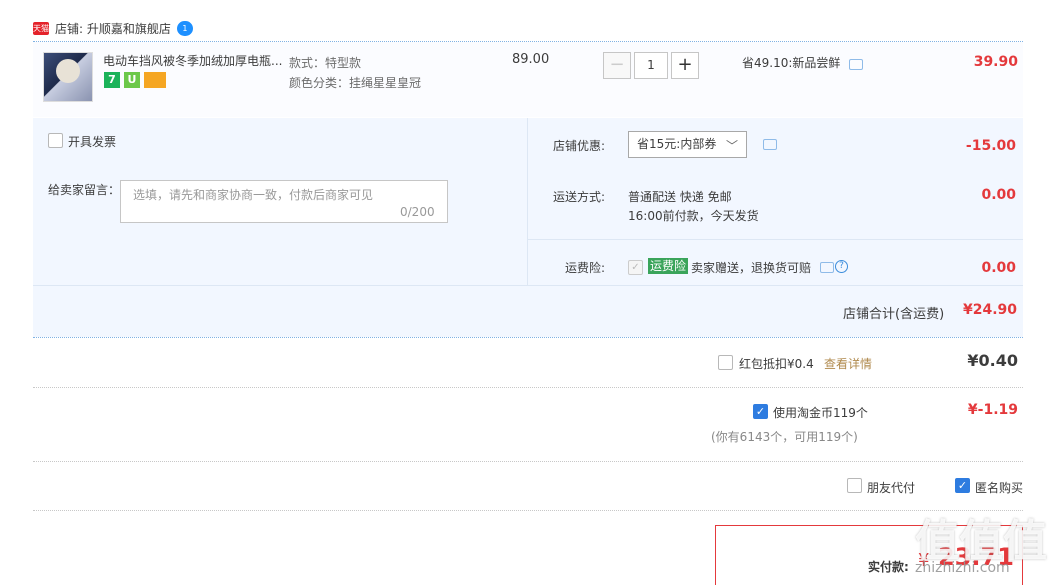 The width and height of the screenshot is (1063, 585). What do you see at coordinates (998, 195) in the screenshot?
I see `shipping-value: 0.00` at bounding box center [998, 195].